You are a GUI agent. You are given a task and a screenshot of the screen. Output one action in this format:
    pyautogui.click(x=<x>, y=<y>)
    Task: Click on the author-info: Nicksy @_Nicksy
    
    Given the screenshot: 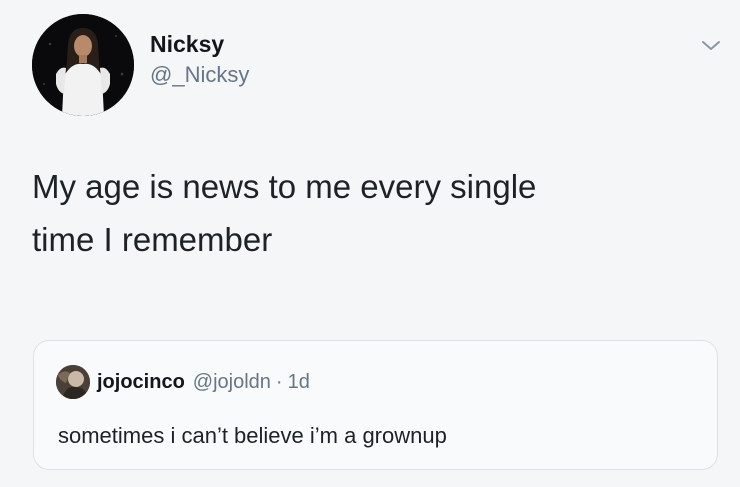 What is the action you would take?
    pyautogui.click(x=199, y=60)
    